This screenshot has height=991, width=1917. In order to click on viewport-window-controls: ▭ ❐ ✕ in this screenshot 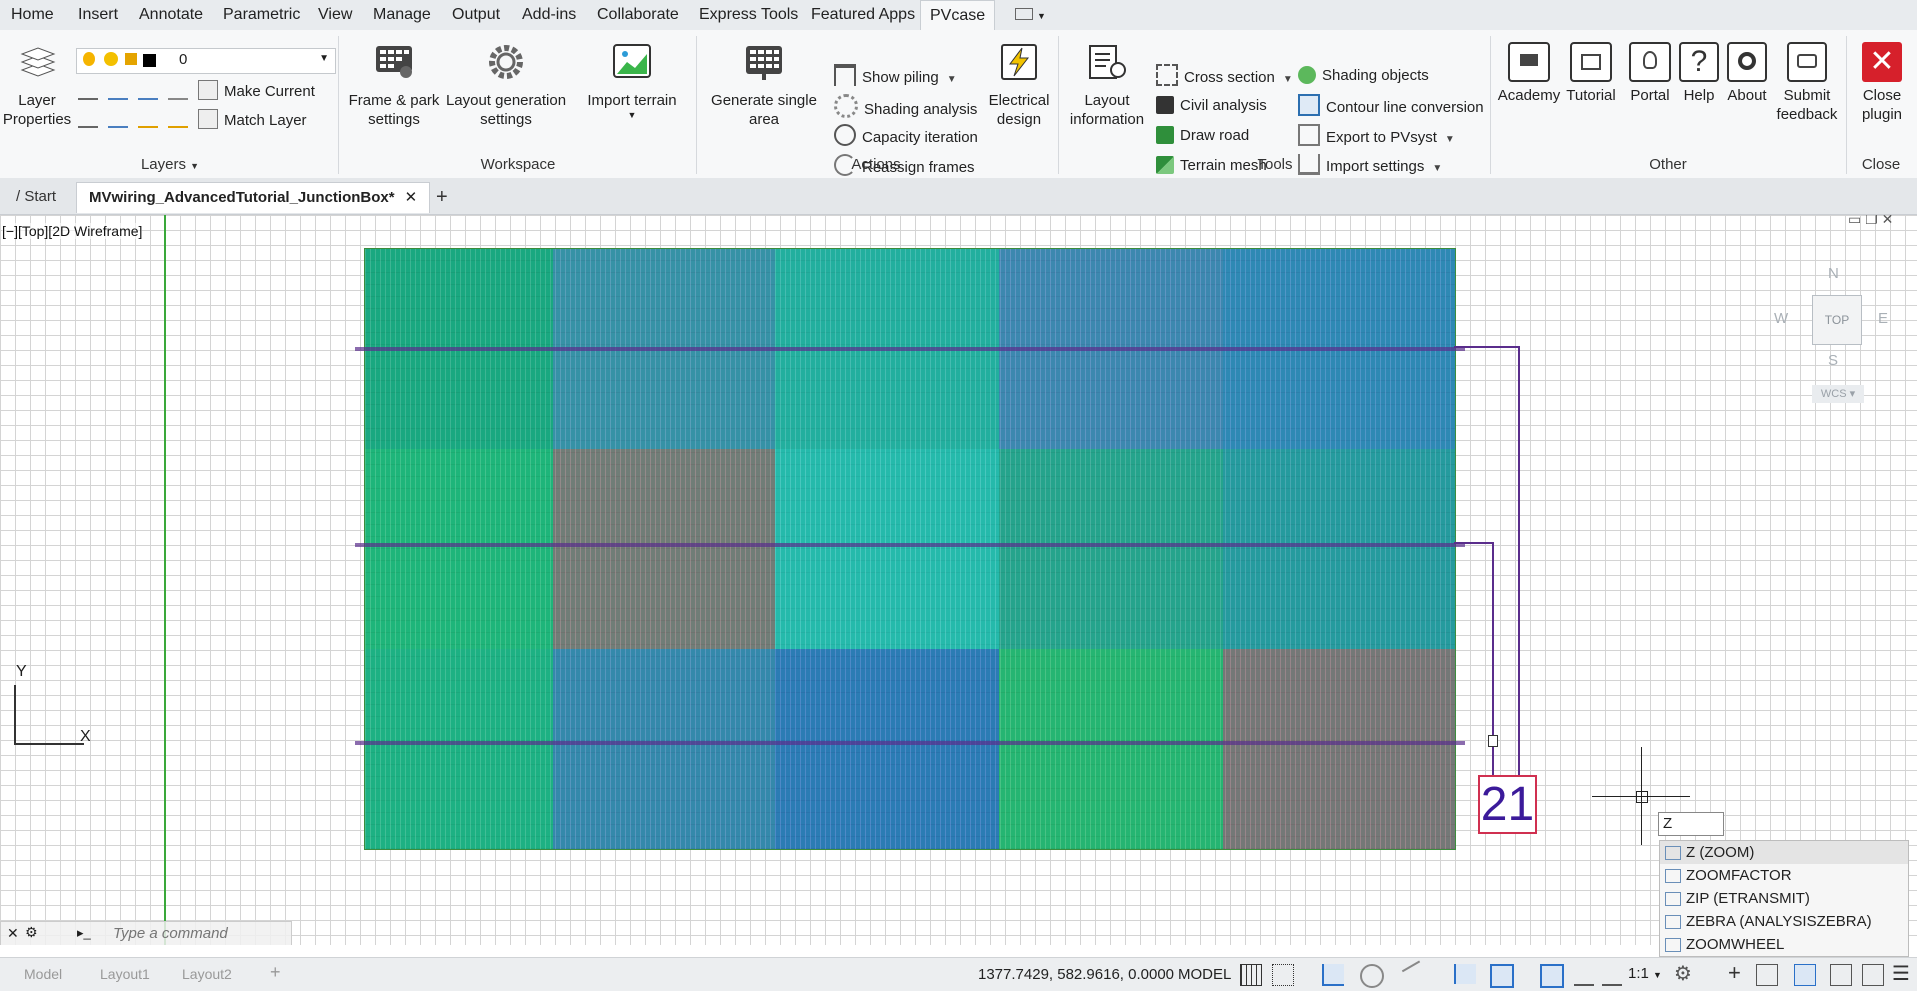, I will do `click(1870, 221)`.